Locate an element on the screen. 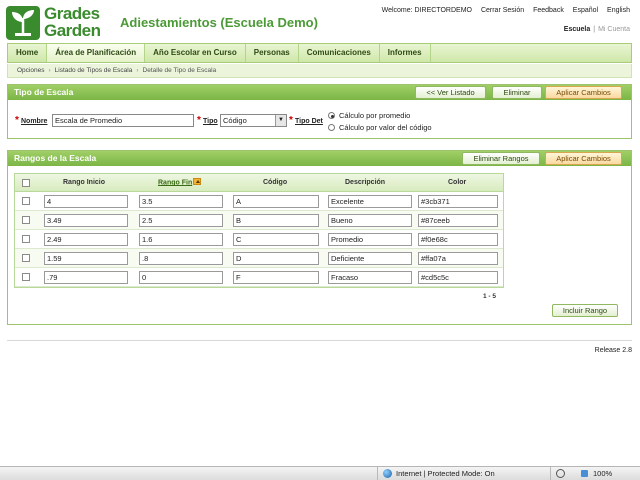  aplicar-cambios-button: Aplicar Cambios is located at coordinates (583, 92).